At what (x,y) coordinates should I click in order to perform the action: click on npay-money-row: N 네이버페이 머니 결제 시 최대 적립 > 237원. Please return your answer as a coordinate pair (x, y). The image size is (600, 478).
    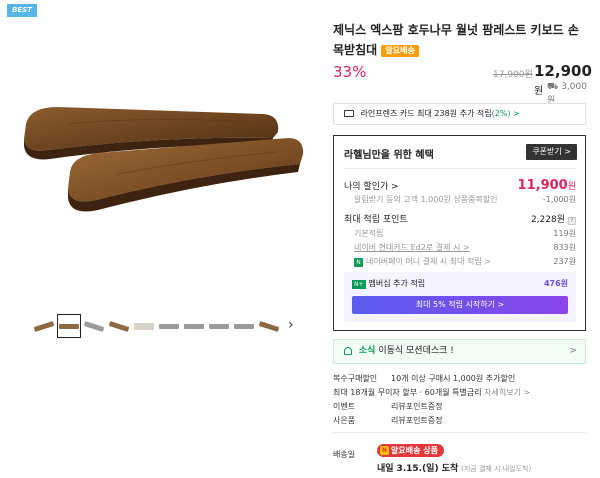
    Looking at the image, I should click on (460, 261).